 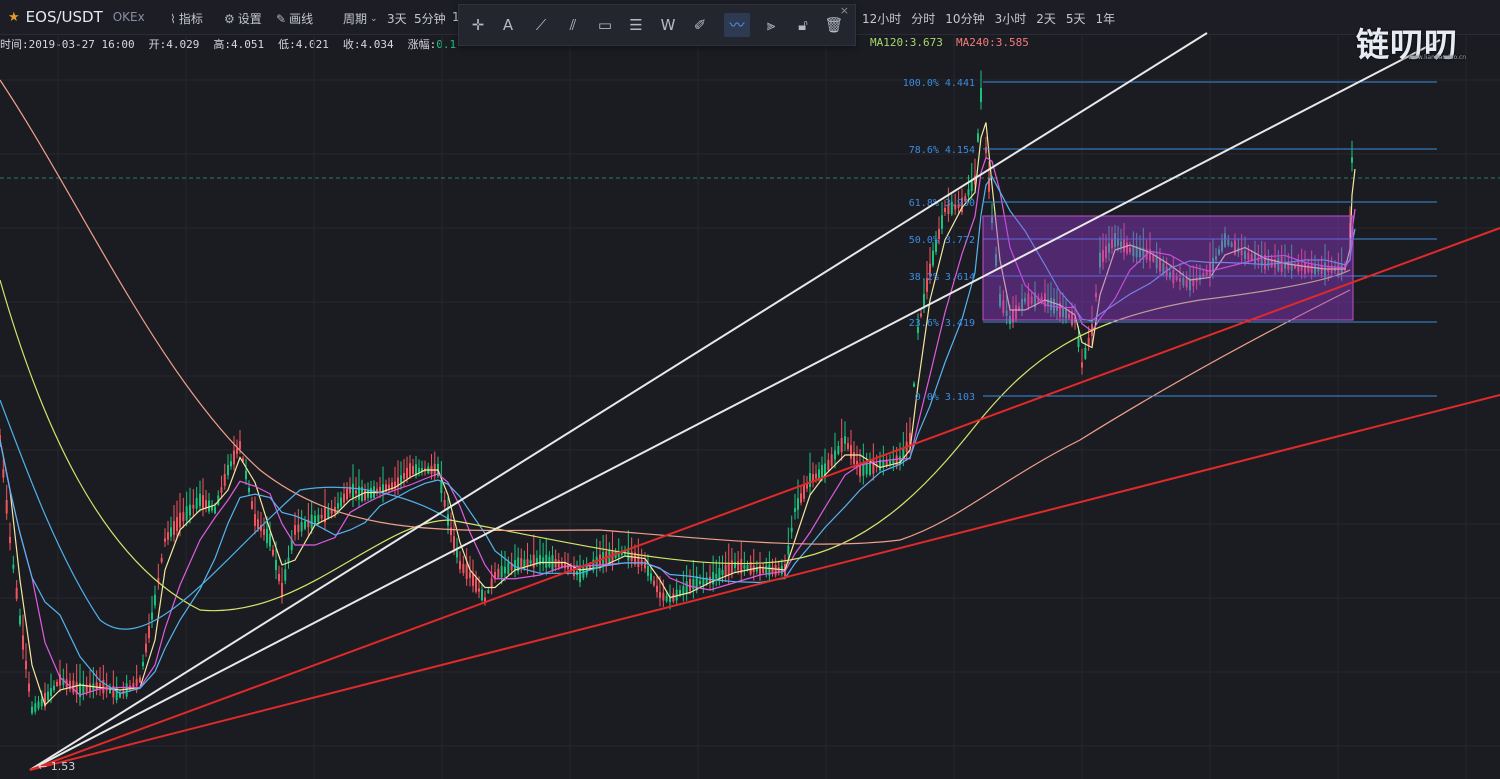 What do you see at coordinates (541, 25) in the screenshot?
I see `trend-line-tool-icon: ⟋` at bounding box center [541, 25].